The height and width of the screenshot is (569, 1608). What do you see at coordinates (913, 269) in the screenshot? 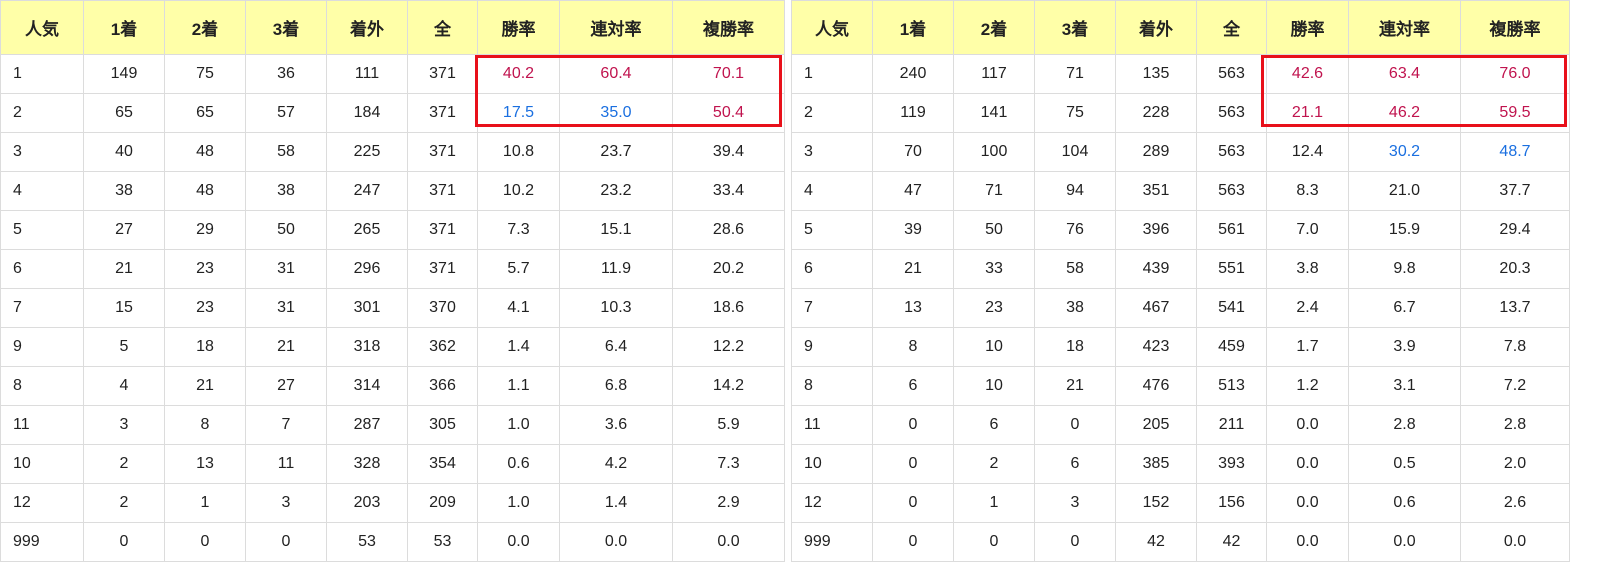
I see `stat-cell: 21` at bounding box center [913, 269].